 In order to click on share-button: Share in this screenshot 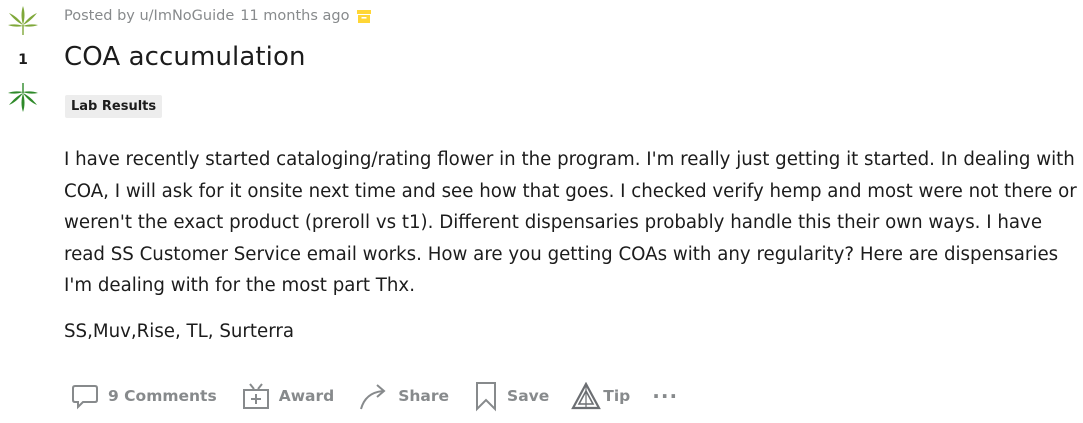, I will do `click(403, 396)`.